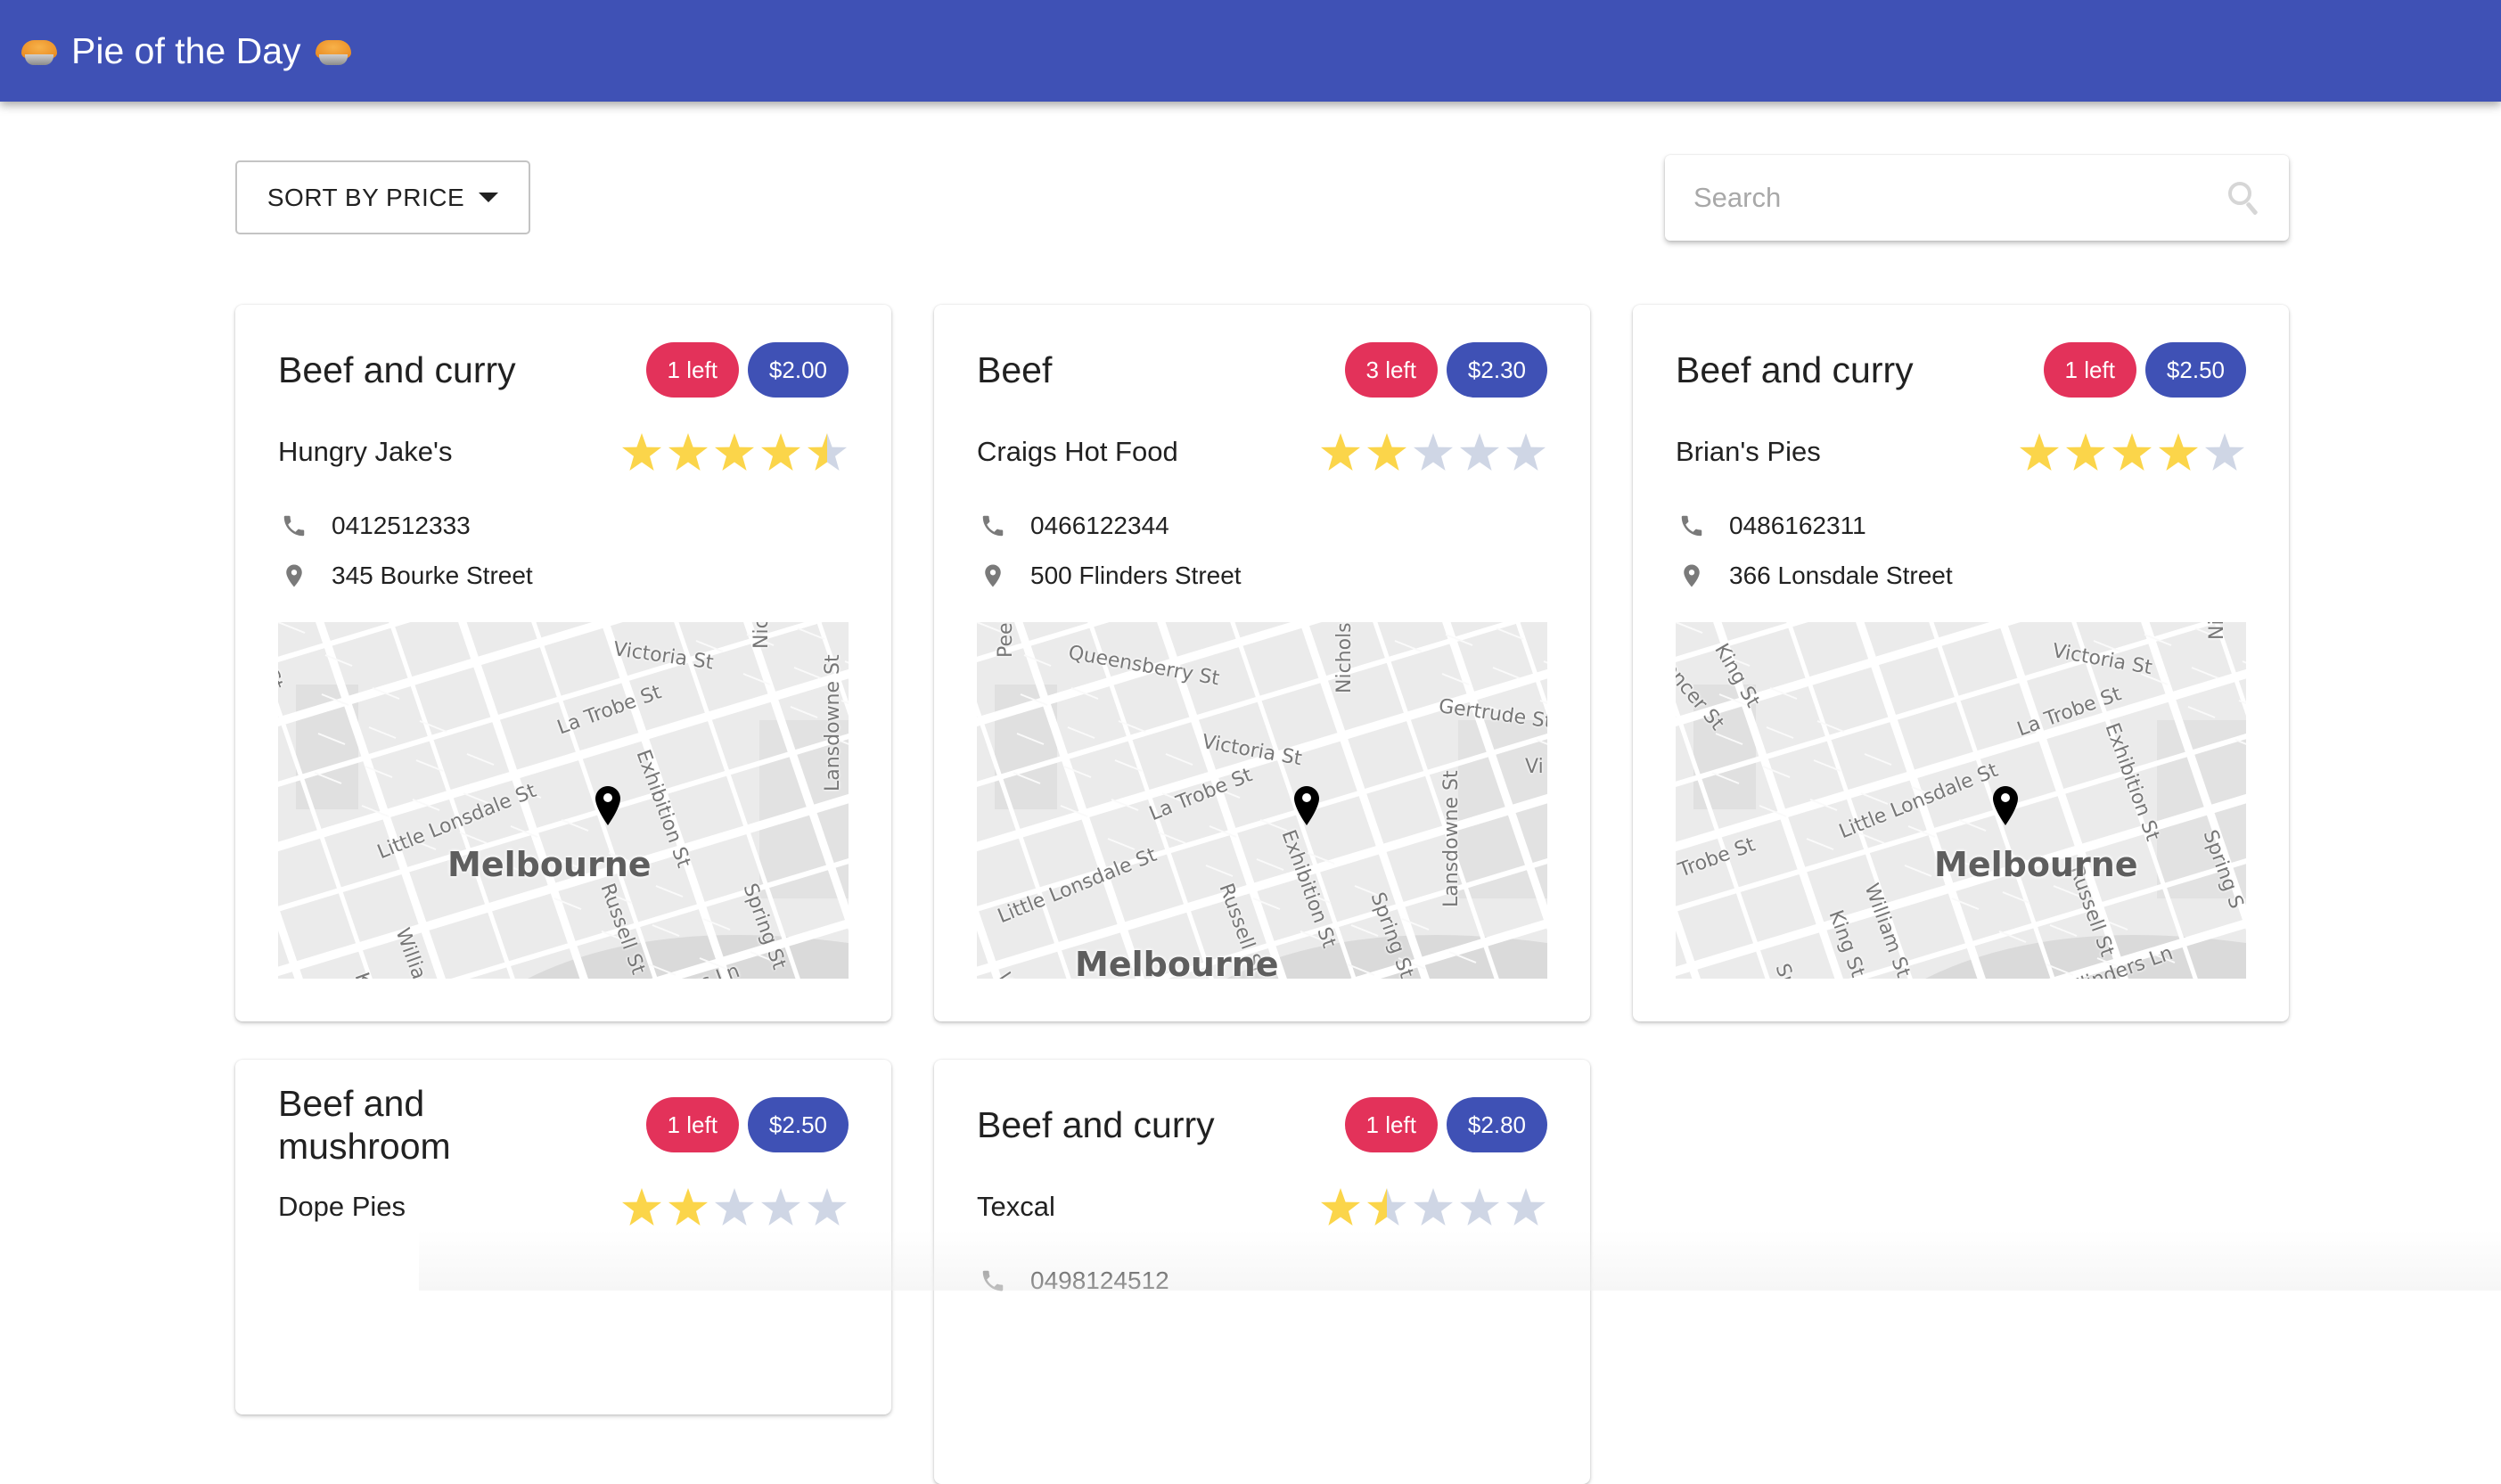 The height and width of the screenshot is (1484, 2501). I want to click on search-box, so click(1977, 198).